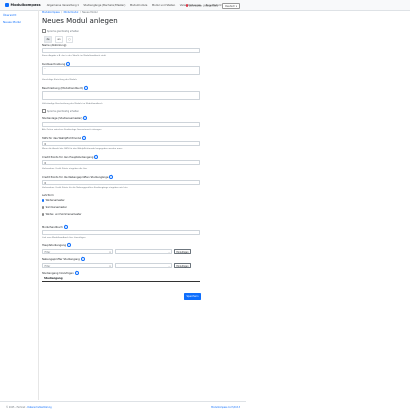 This screenshot has height=412, width=410. What do you see at coordinates (59, 80) in the screenshot?
I see `kurzbeschreibung-help: Vorschläge Einteilung des Moduls` at bounding box center [59, 80].